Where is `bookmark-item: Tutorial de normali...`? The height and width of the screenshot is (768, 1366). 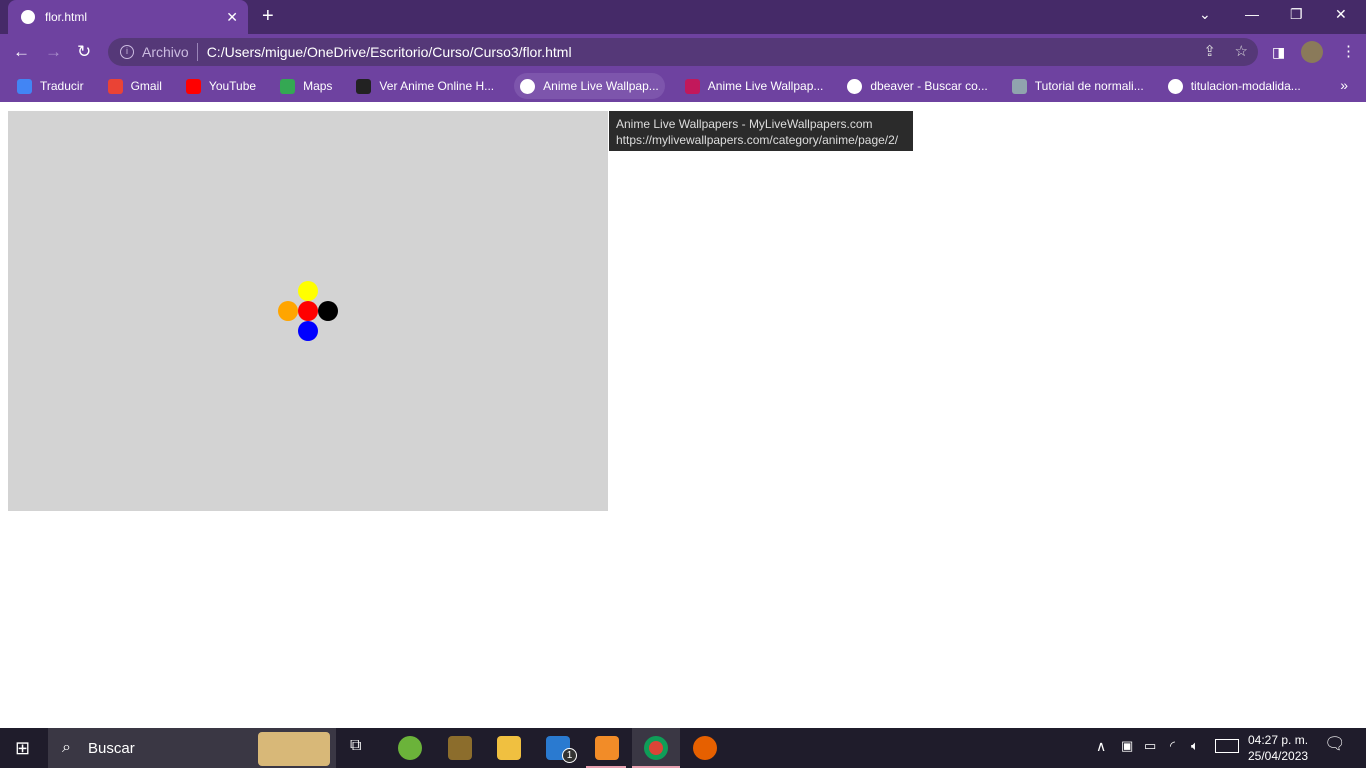
bookmark-item: Tutorial de normali... is located at coordinates (1078, 86).